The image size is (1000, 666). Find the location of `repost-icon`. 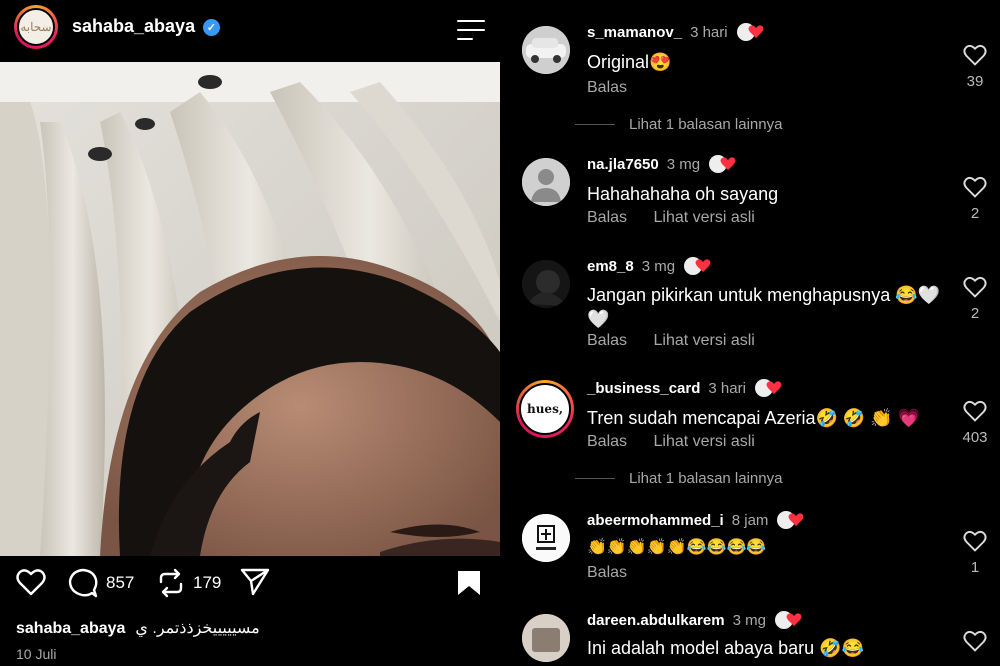

repost-icon is located at coordinates (171, 583).